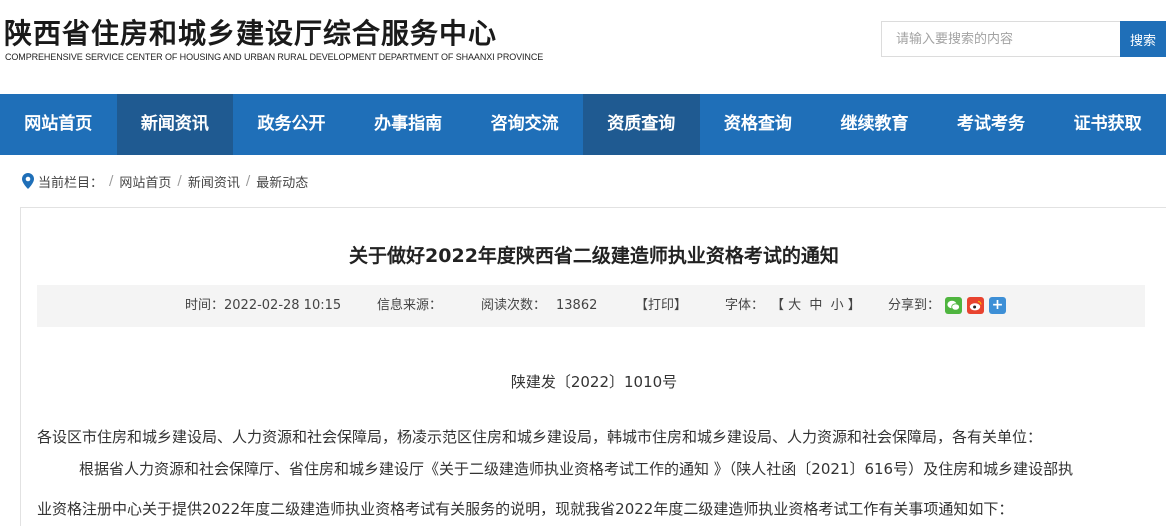 The height and width of the screenshot is (526, 1166). What do you see at coordinates (71, 183) in the screenshot?
I see `breadcrumb-prefix: 当前栏目：` at bounding box center [71, 183].